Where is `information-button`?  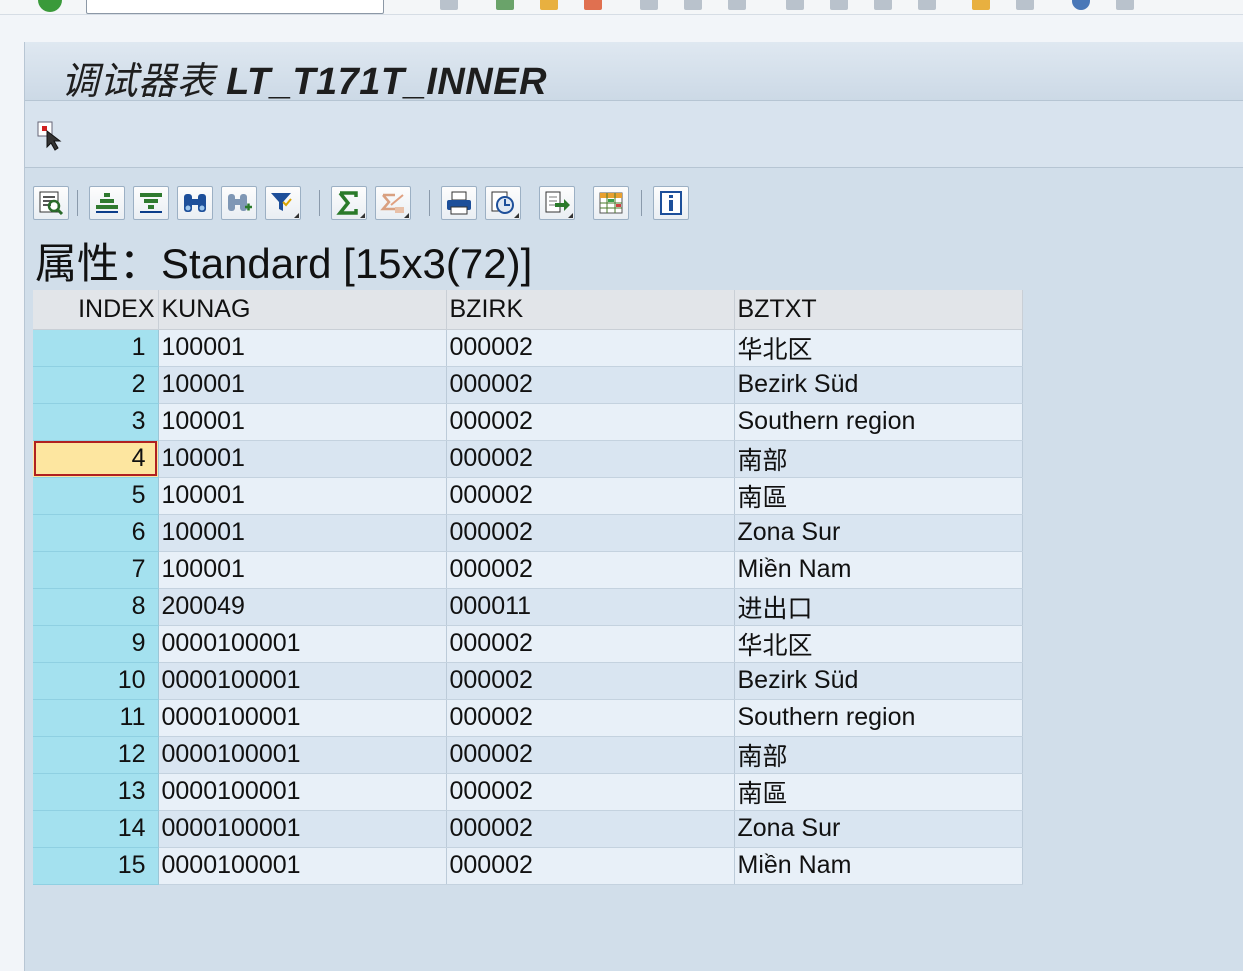
information-button is located at coordinates (671, 203).